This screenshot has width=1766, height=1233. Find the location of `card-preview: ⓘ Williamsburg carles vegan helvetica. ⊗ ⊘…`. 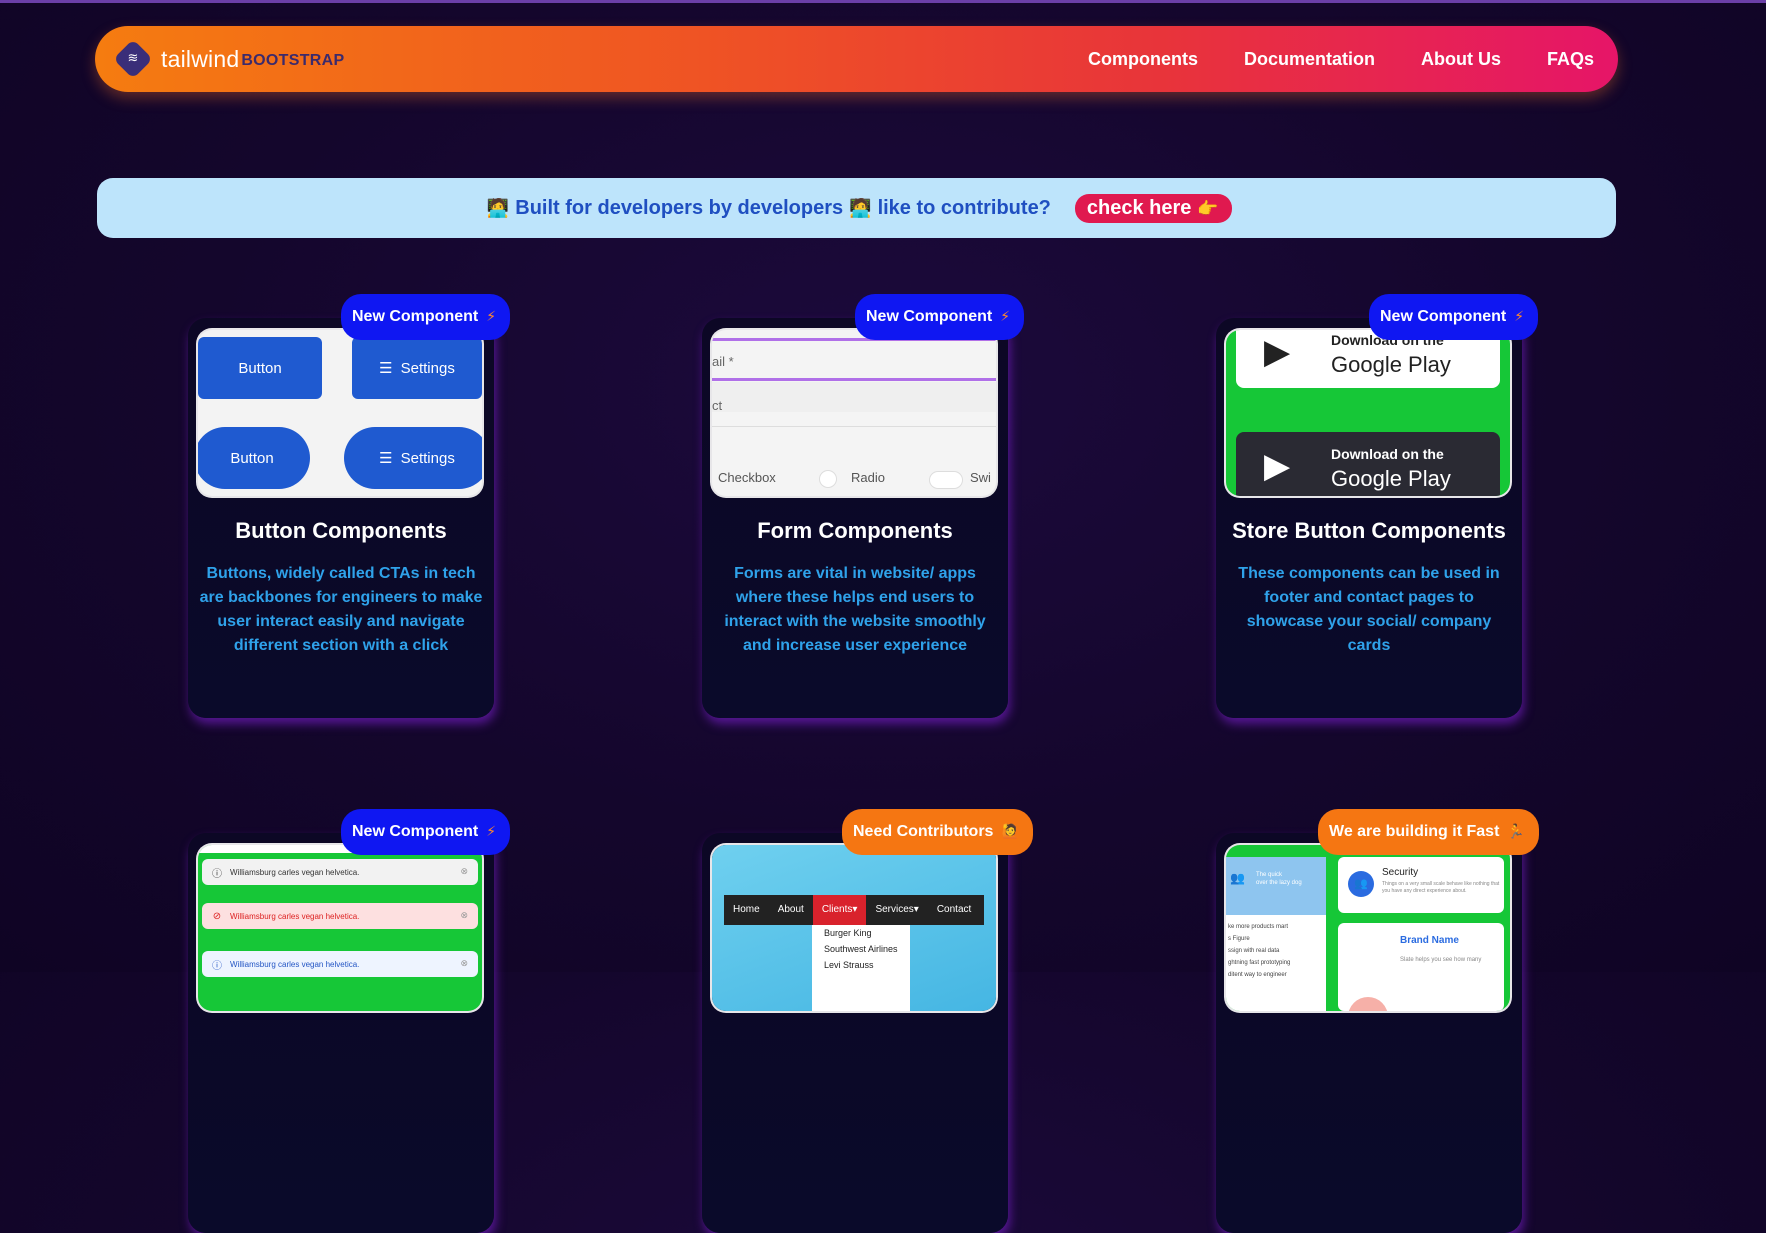

card-preview: ⓘ Williamsburg carles vegan helvetica. ⊗ ⊘… is located at coordinates (340, 928).